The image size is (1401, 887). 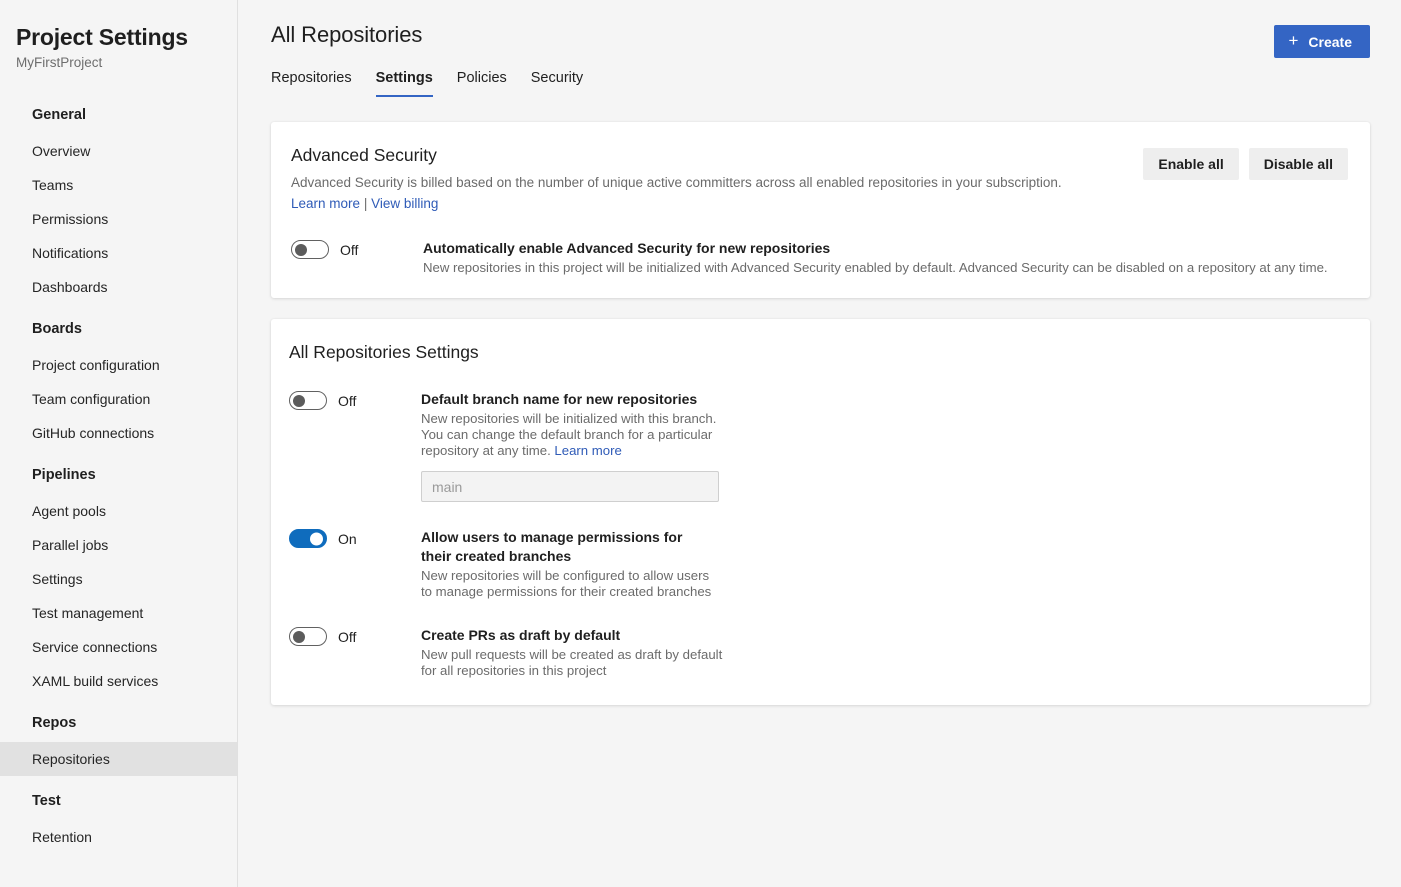 What do you see at coordinates (118, 365) in the screenshot?
I see `sidebar-item-project-configuration: Project configuration` at bounding box center [118, 365].